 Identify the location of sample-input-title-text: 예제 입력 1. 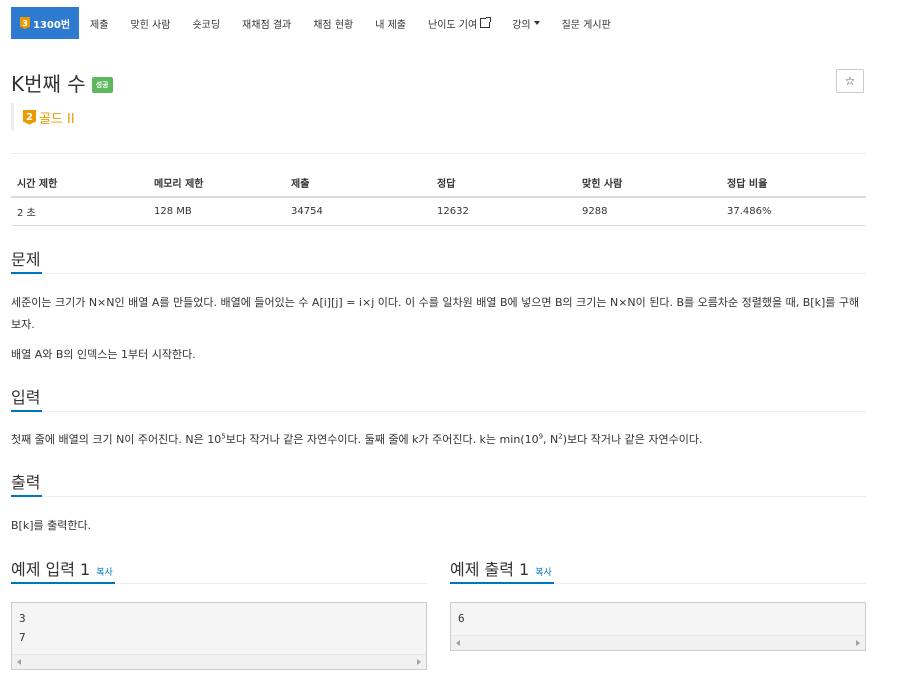
(51, 569).